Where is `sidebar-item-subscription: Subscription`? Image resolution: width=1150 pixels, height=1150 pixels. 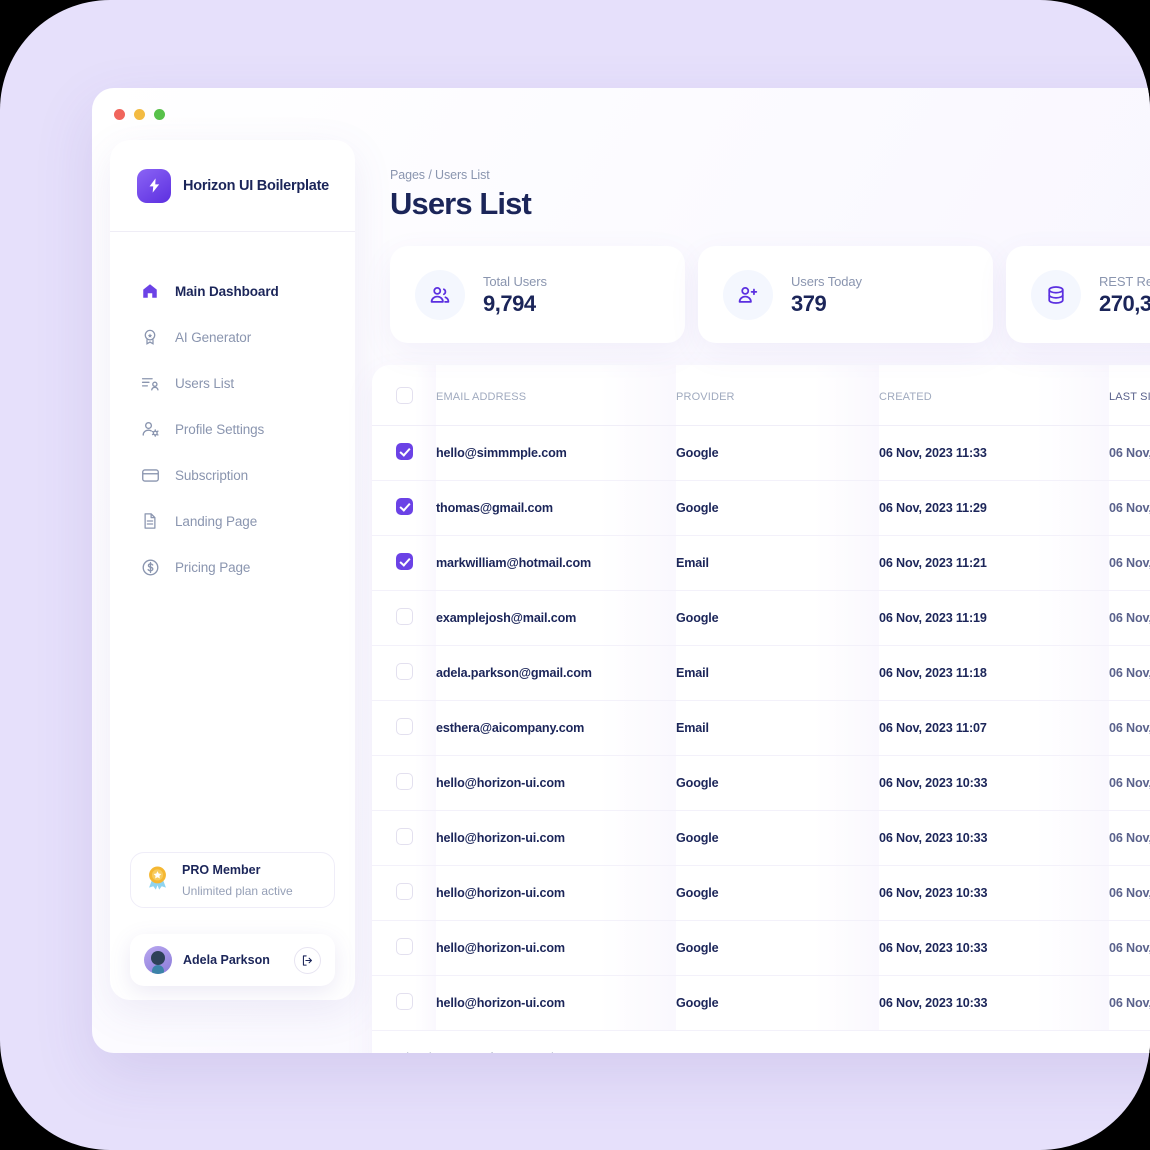 sidebar-item-subscription: Subscription is located at coordinates (232, 475).